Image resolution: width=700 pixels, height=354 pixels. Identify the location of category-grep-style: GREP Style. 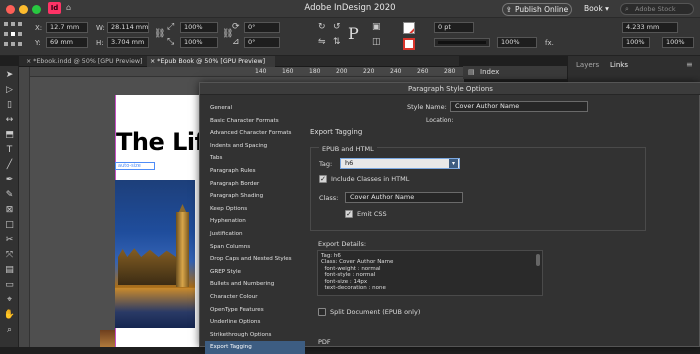
(255, 272).